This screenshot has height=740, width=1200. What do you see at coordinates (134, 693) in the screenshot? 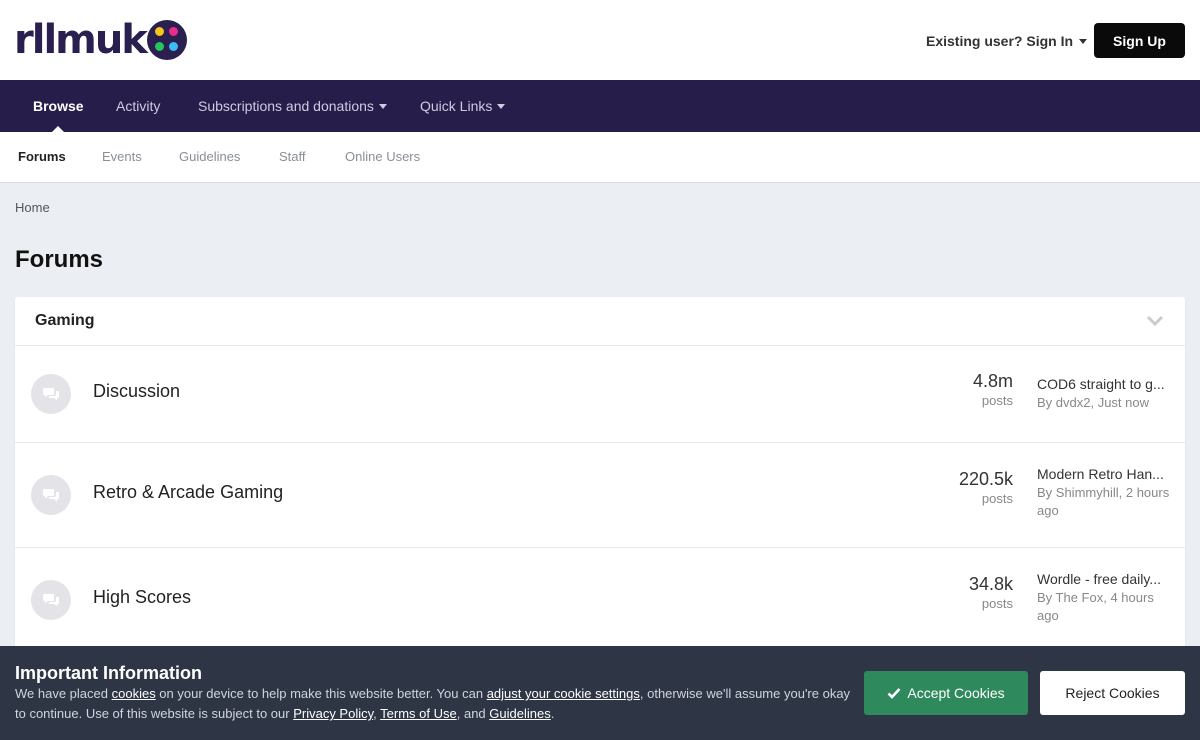
I see `cookies-link: cookies` at bounding box center [134, 693].